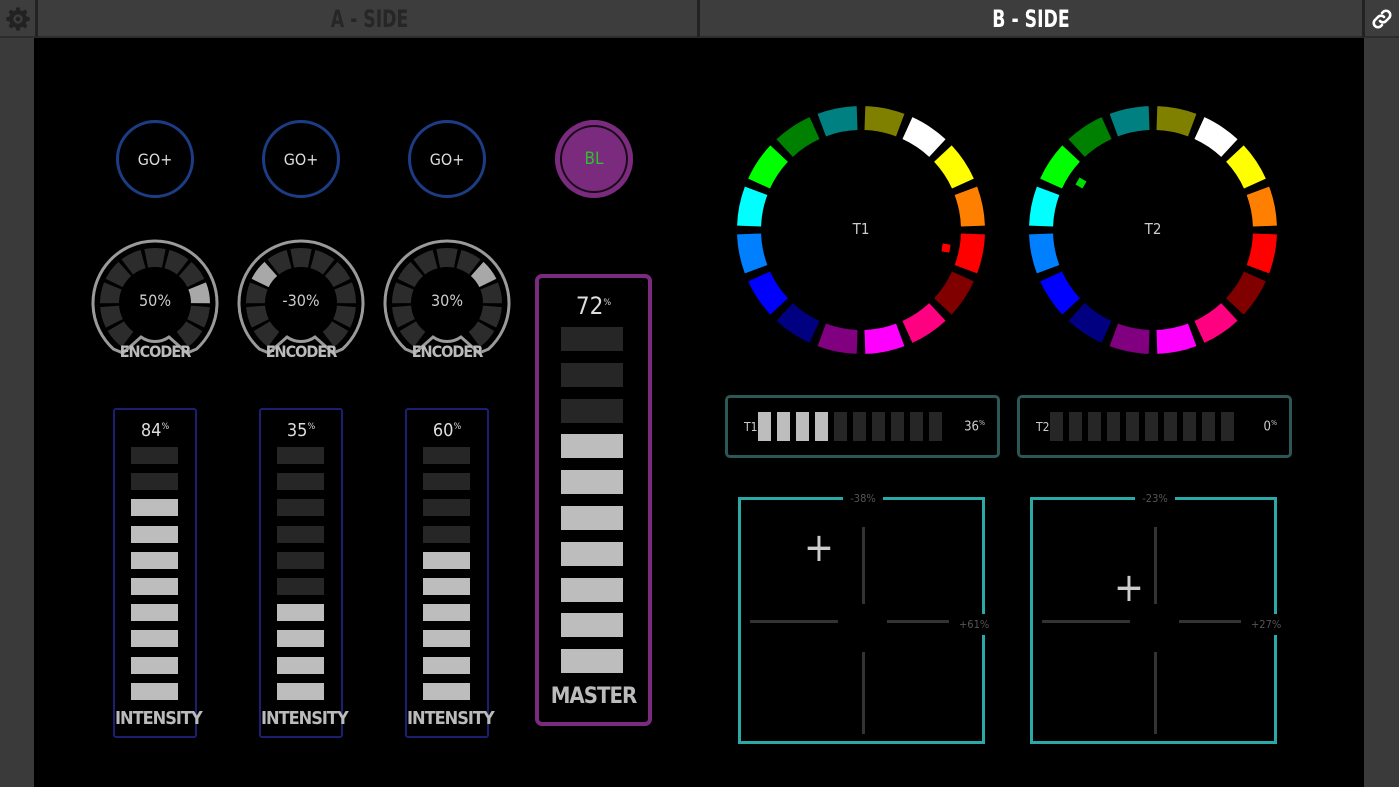 This screenshot has width=1399, height=787. I want to click on master-fader: 72% MASTER, so click(593, 500).